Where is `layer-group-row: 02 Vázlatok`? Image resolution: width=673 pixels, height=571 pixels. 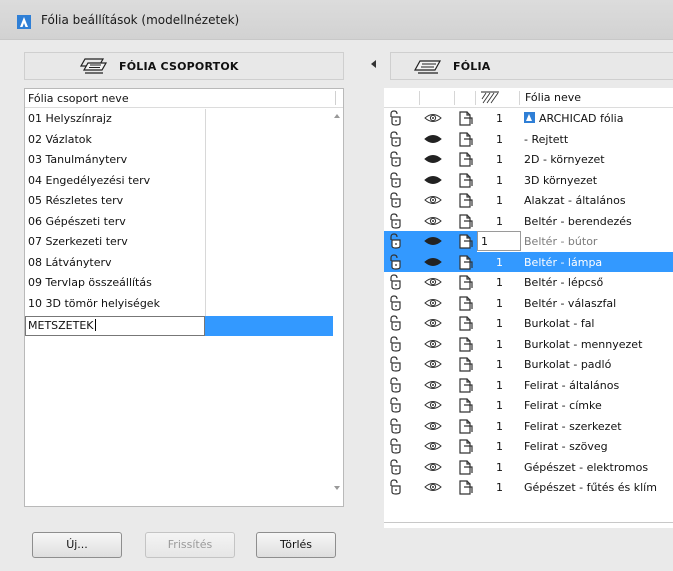
layer-group-row: 02 Vázlatok is located at coordinates (179, 140).